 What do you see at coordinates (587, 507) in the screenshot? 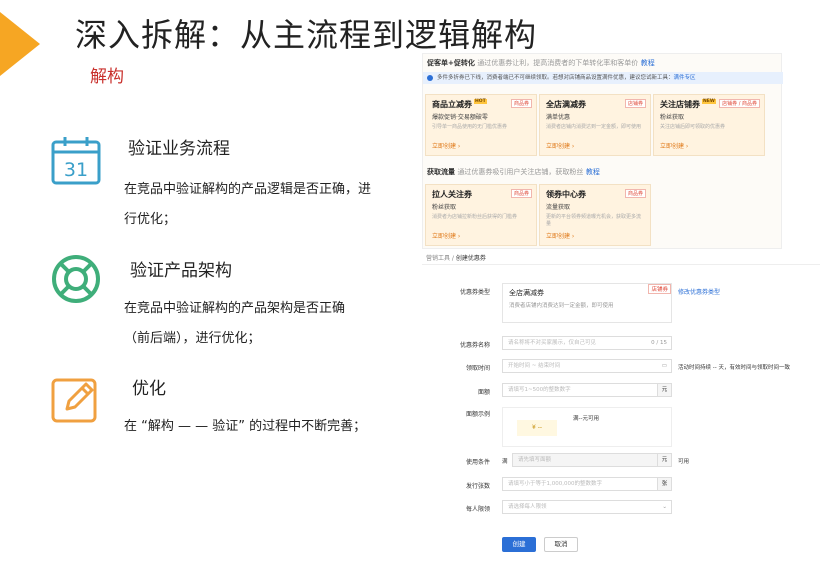
I see `per-person-limit-select: 请选择每人限领 ⌄` at bounding box center [587, 507].